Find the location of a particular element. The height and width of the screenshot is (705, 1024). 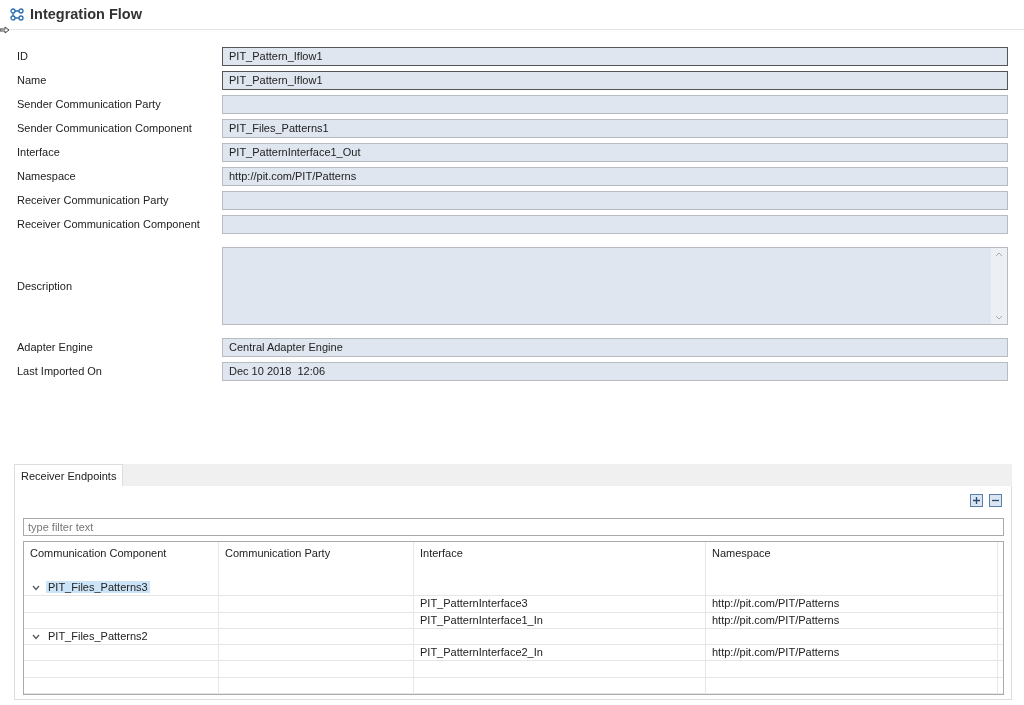

field-label: Description is located at coordinates (45, 286).